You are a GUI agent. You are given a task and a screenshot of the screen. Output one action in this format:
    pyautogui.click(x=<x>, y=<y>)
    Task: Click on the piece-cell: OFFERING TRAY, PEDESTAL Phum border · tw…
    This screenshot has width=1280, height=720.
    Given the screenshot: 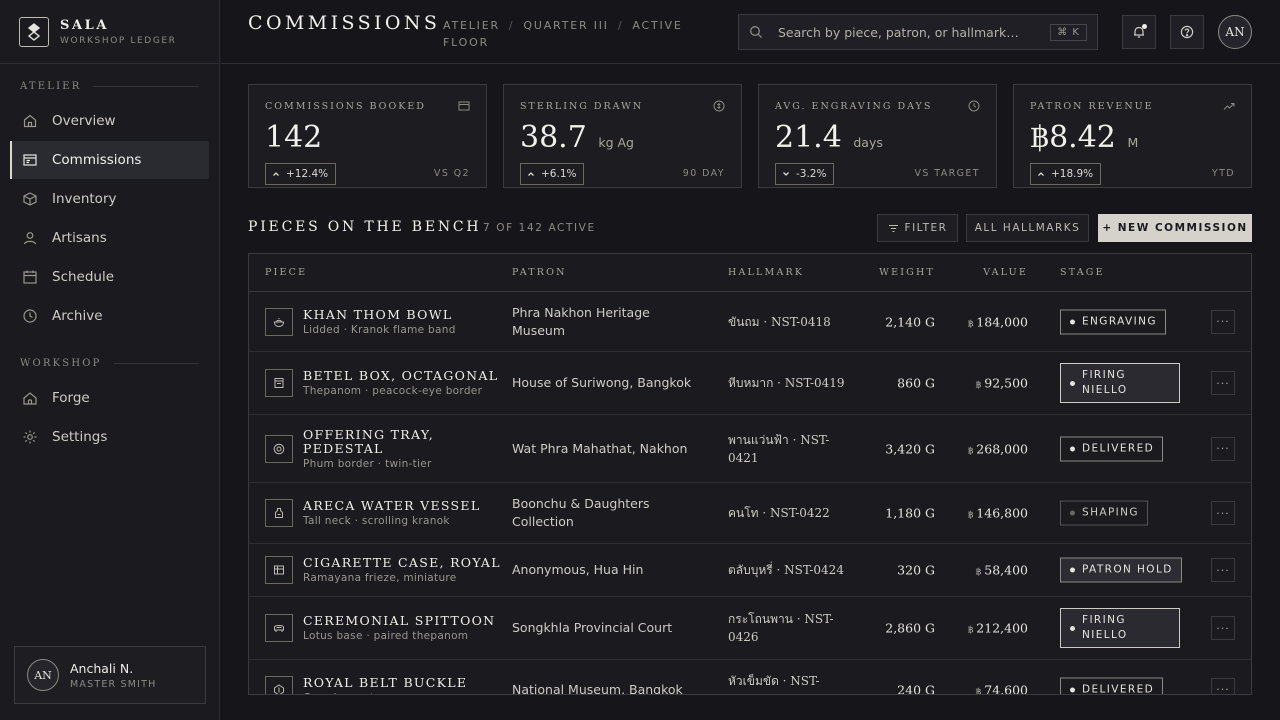 What is the action you would take?
    pyautogui.click(x=403, y=448)
    